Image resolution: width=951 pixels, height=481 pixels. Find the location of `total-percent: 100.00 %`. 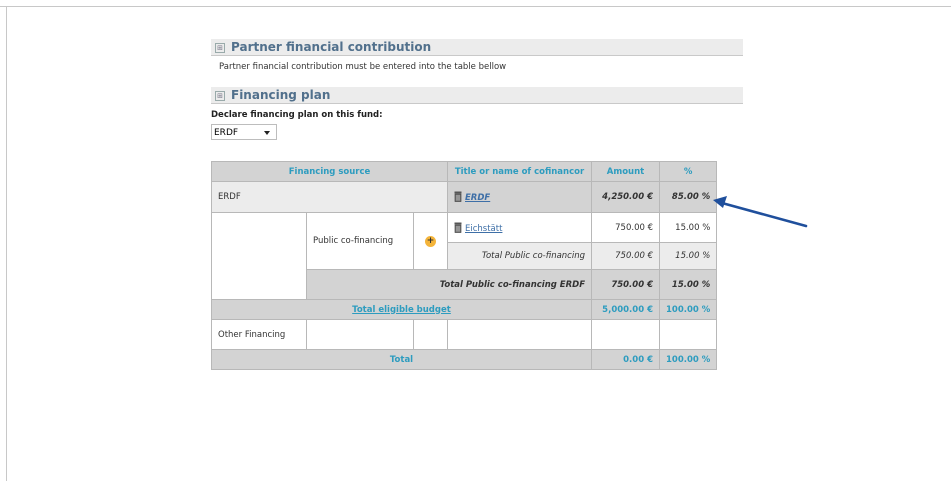

total-percent: 100.00 % is located at coordinates (688, 359).